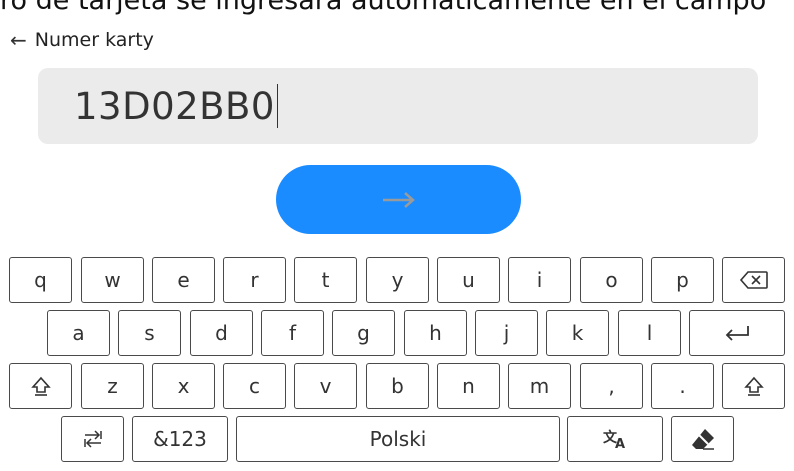 This screenshot has height=471, width=794. I want to click on key-n: n, so click(468, 386).